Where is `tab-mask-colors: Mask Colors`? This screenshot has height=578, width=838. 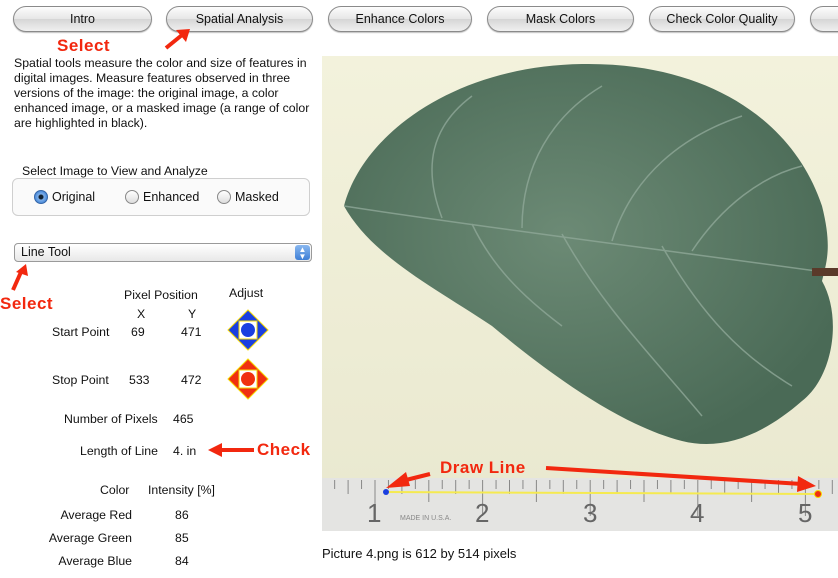
tab-mask-colors: Mask Colors is located at coordinates (560, 19).